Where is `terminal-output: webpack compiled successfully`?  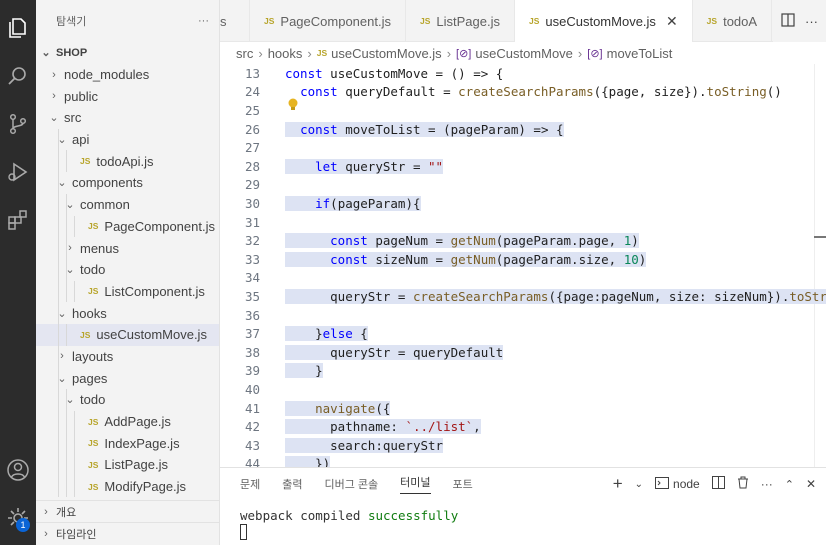
terminal-output: webpack compiled successfully is located at coordinates (349, 515).